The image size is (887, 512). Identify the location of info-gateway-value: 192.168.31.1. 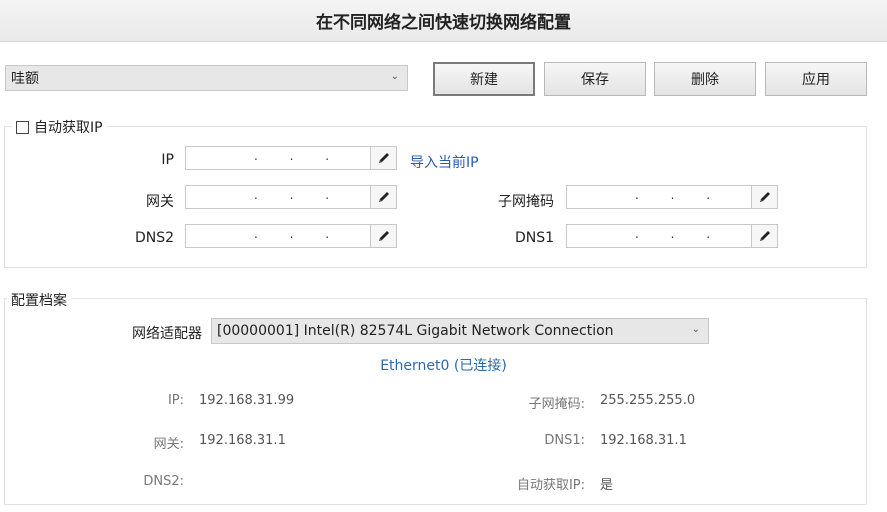
(242, 440).